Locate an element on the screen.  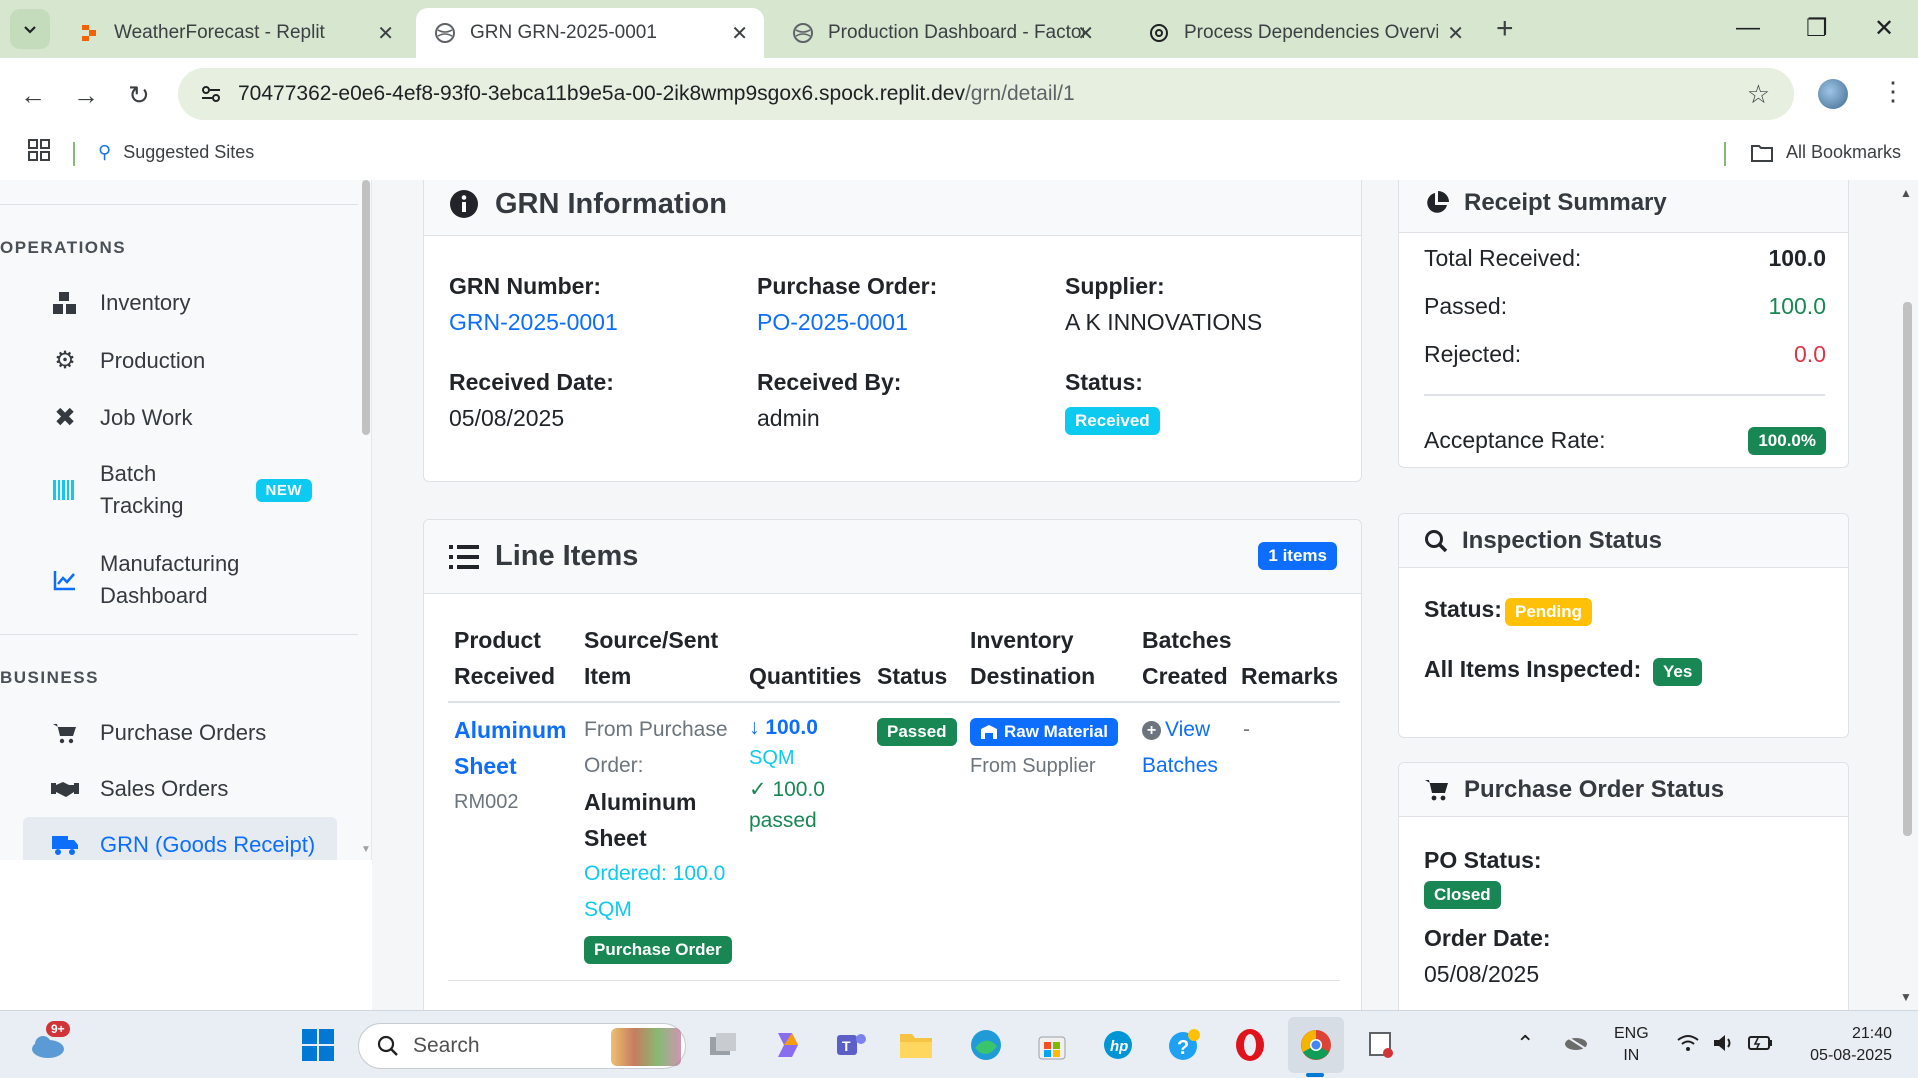
page-scrollbar is located at coordinates (1907, 569).